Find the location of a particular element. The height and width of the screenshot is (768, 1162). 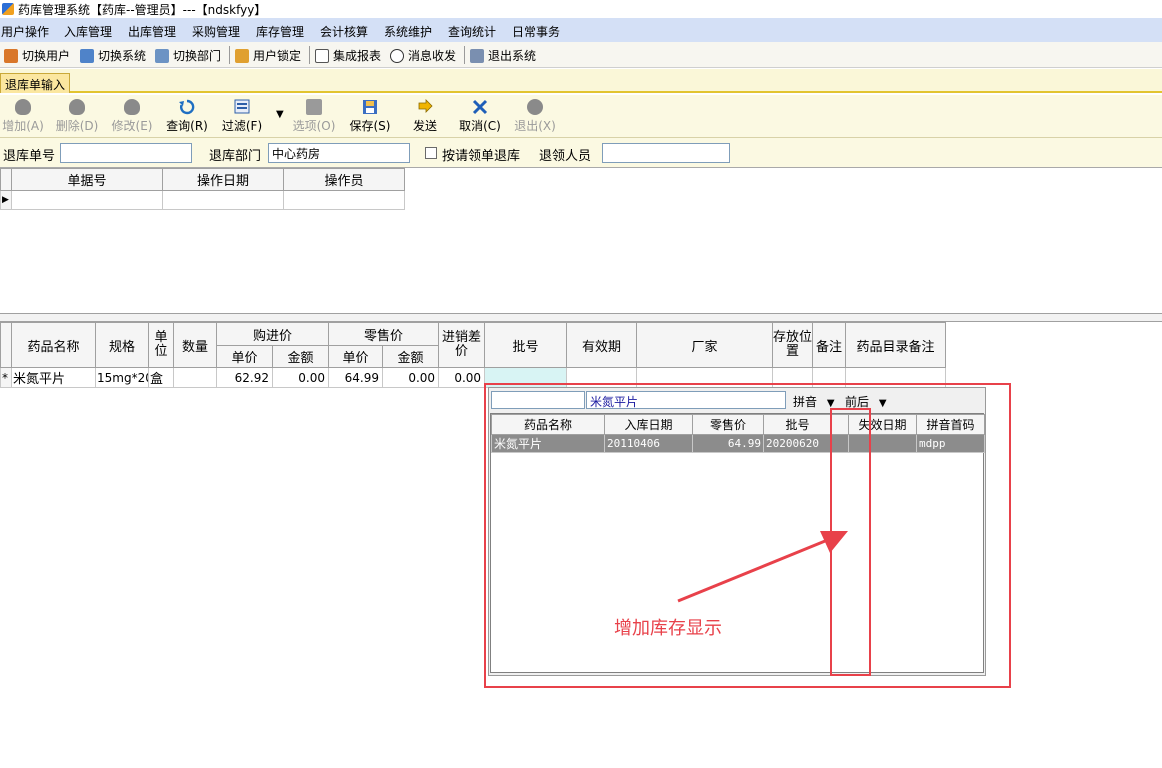

switch-system-icon is located at coordinates (87, 55).